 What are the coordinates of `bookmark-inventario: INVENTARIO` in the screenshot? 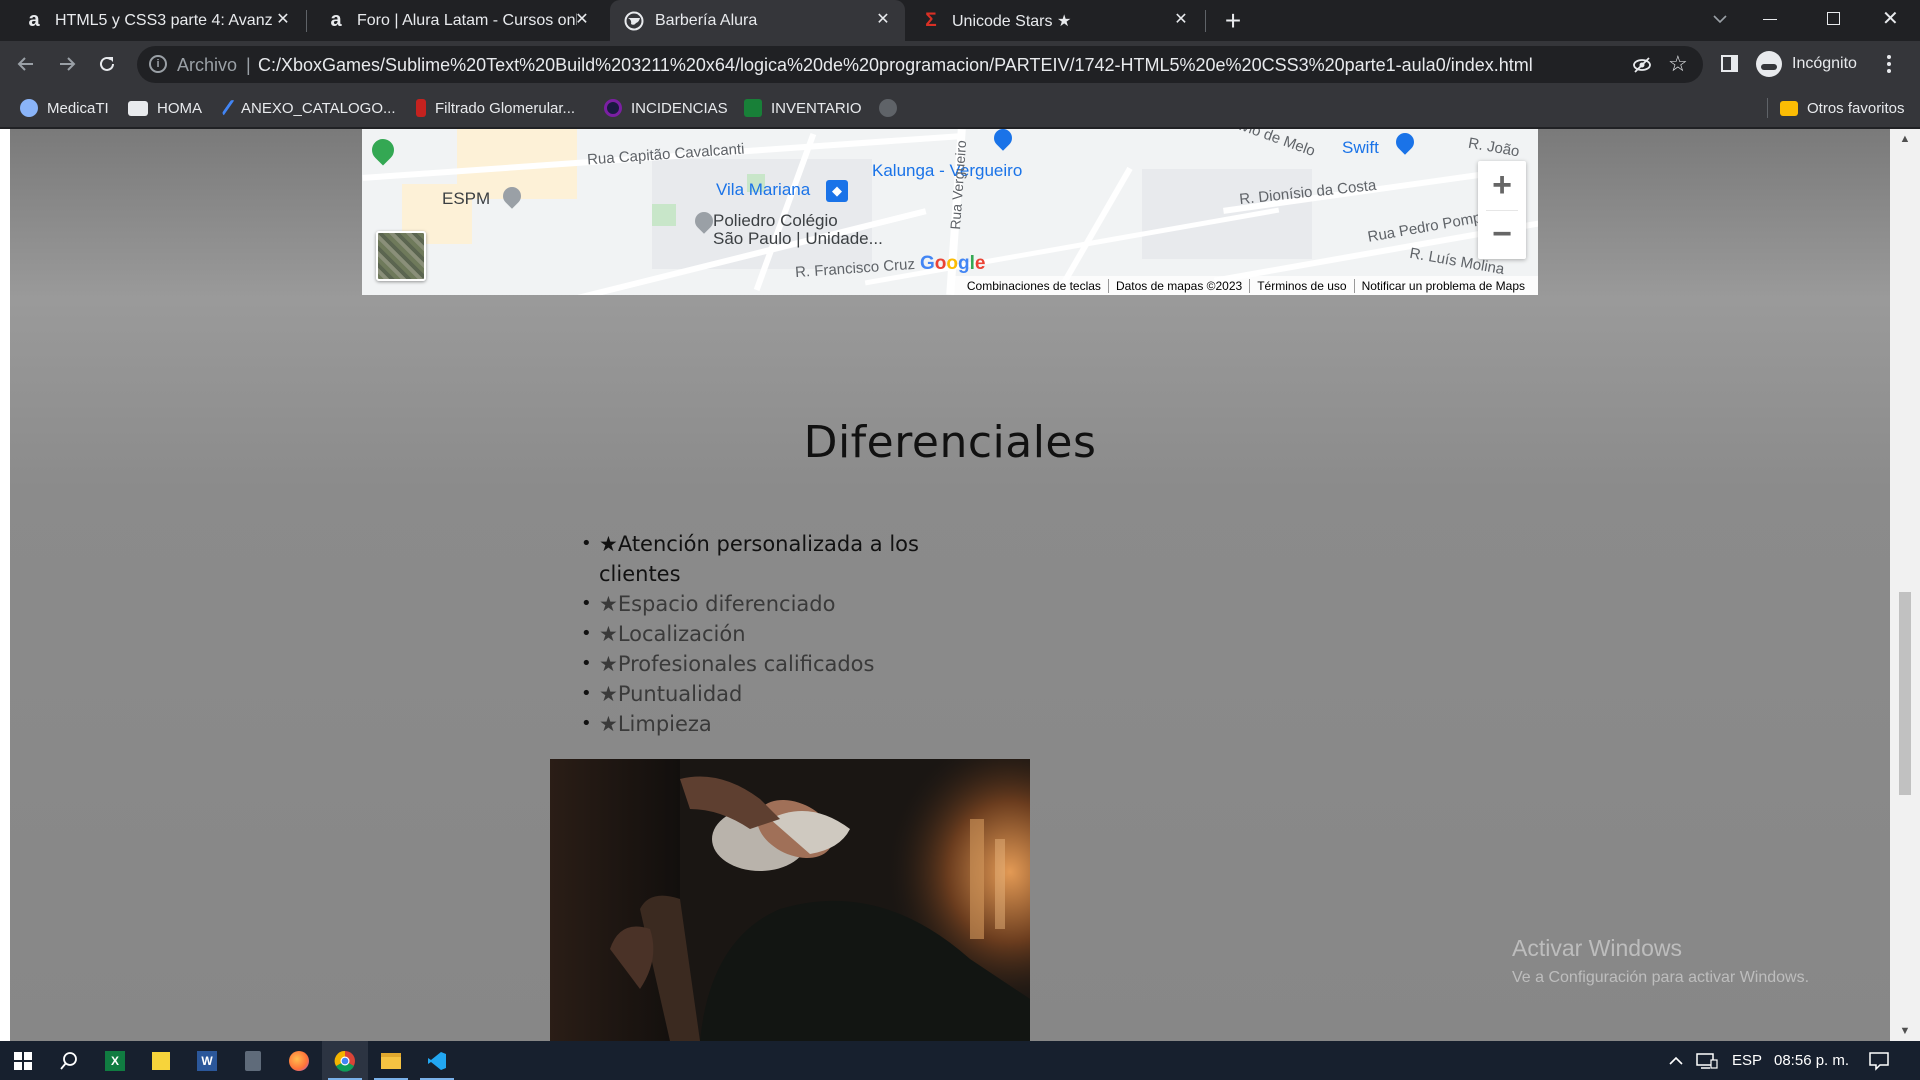 It's located at (803, 108).